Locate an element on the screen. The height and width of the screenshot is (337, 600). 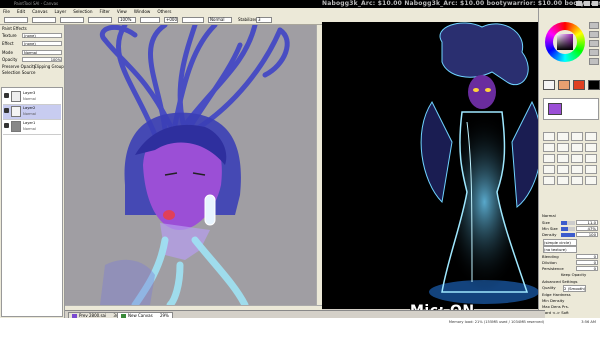
show-selection-box is located at coordinates (100, 20).